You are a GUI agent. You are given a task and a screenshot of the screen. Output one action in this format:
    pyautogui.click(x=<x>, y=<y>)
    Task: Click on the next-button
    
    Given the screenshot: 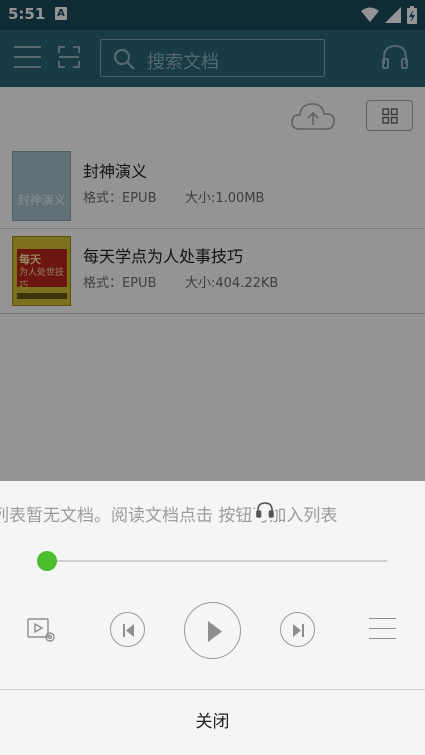 What is the action you would take?
    pyautogui.click(x=297, y=629)
    